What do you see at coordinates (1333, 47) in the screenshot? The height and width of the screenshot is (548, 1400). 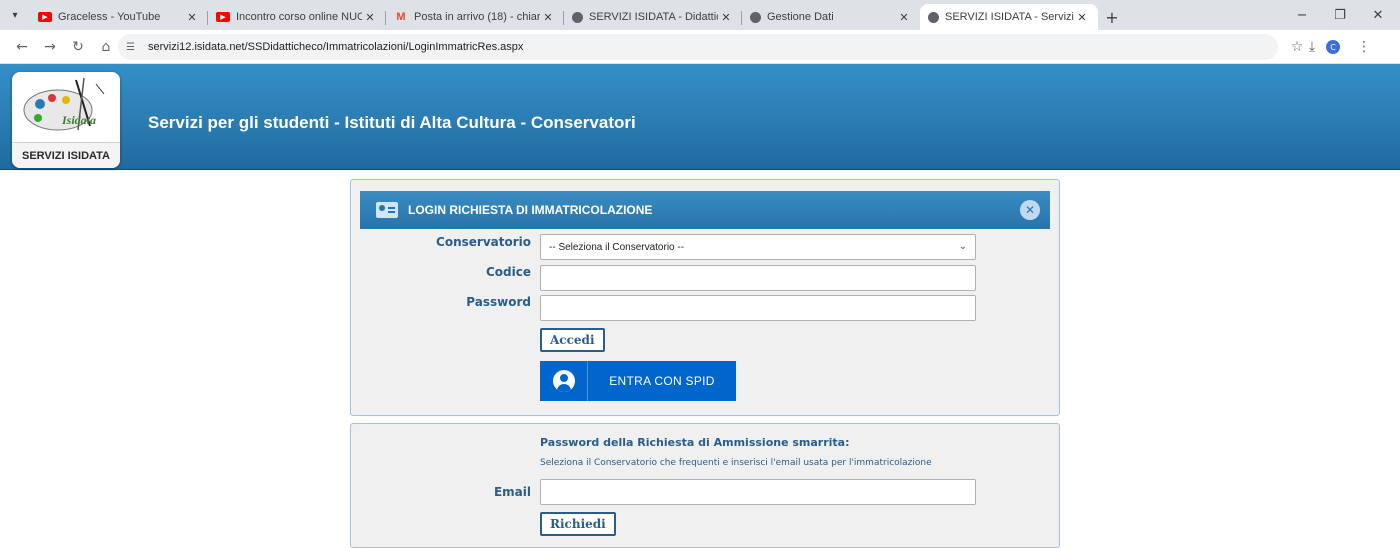 I see `profile-avatar: C` at bounding box center [1333, 47].